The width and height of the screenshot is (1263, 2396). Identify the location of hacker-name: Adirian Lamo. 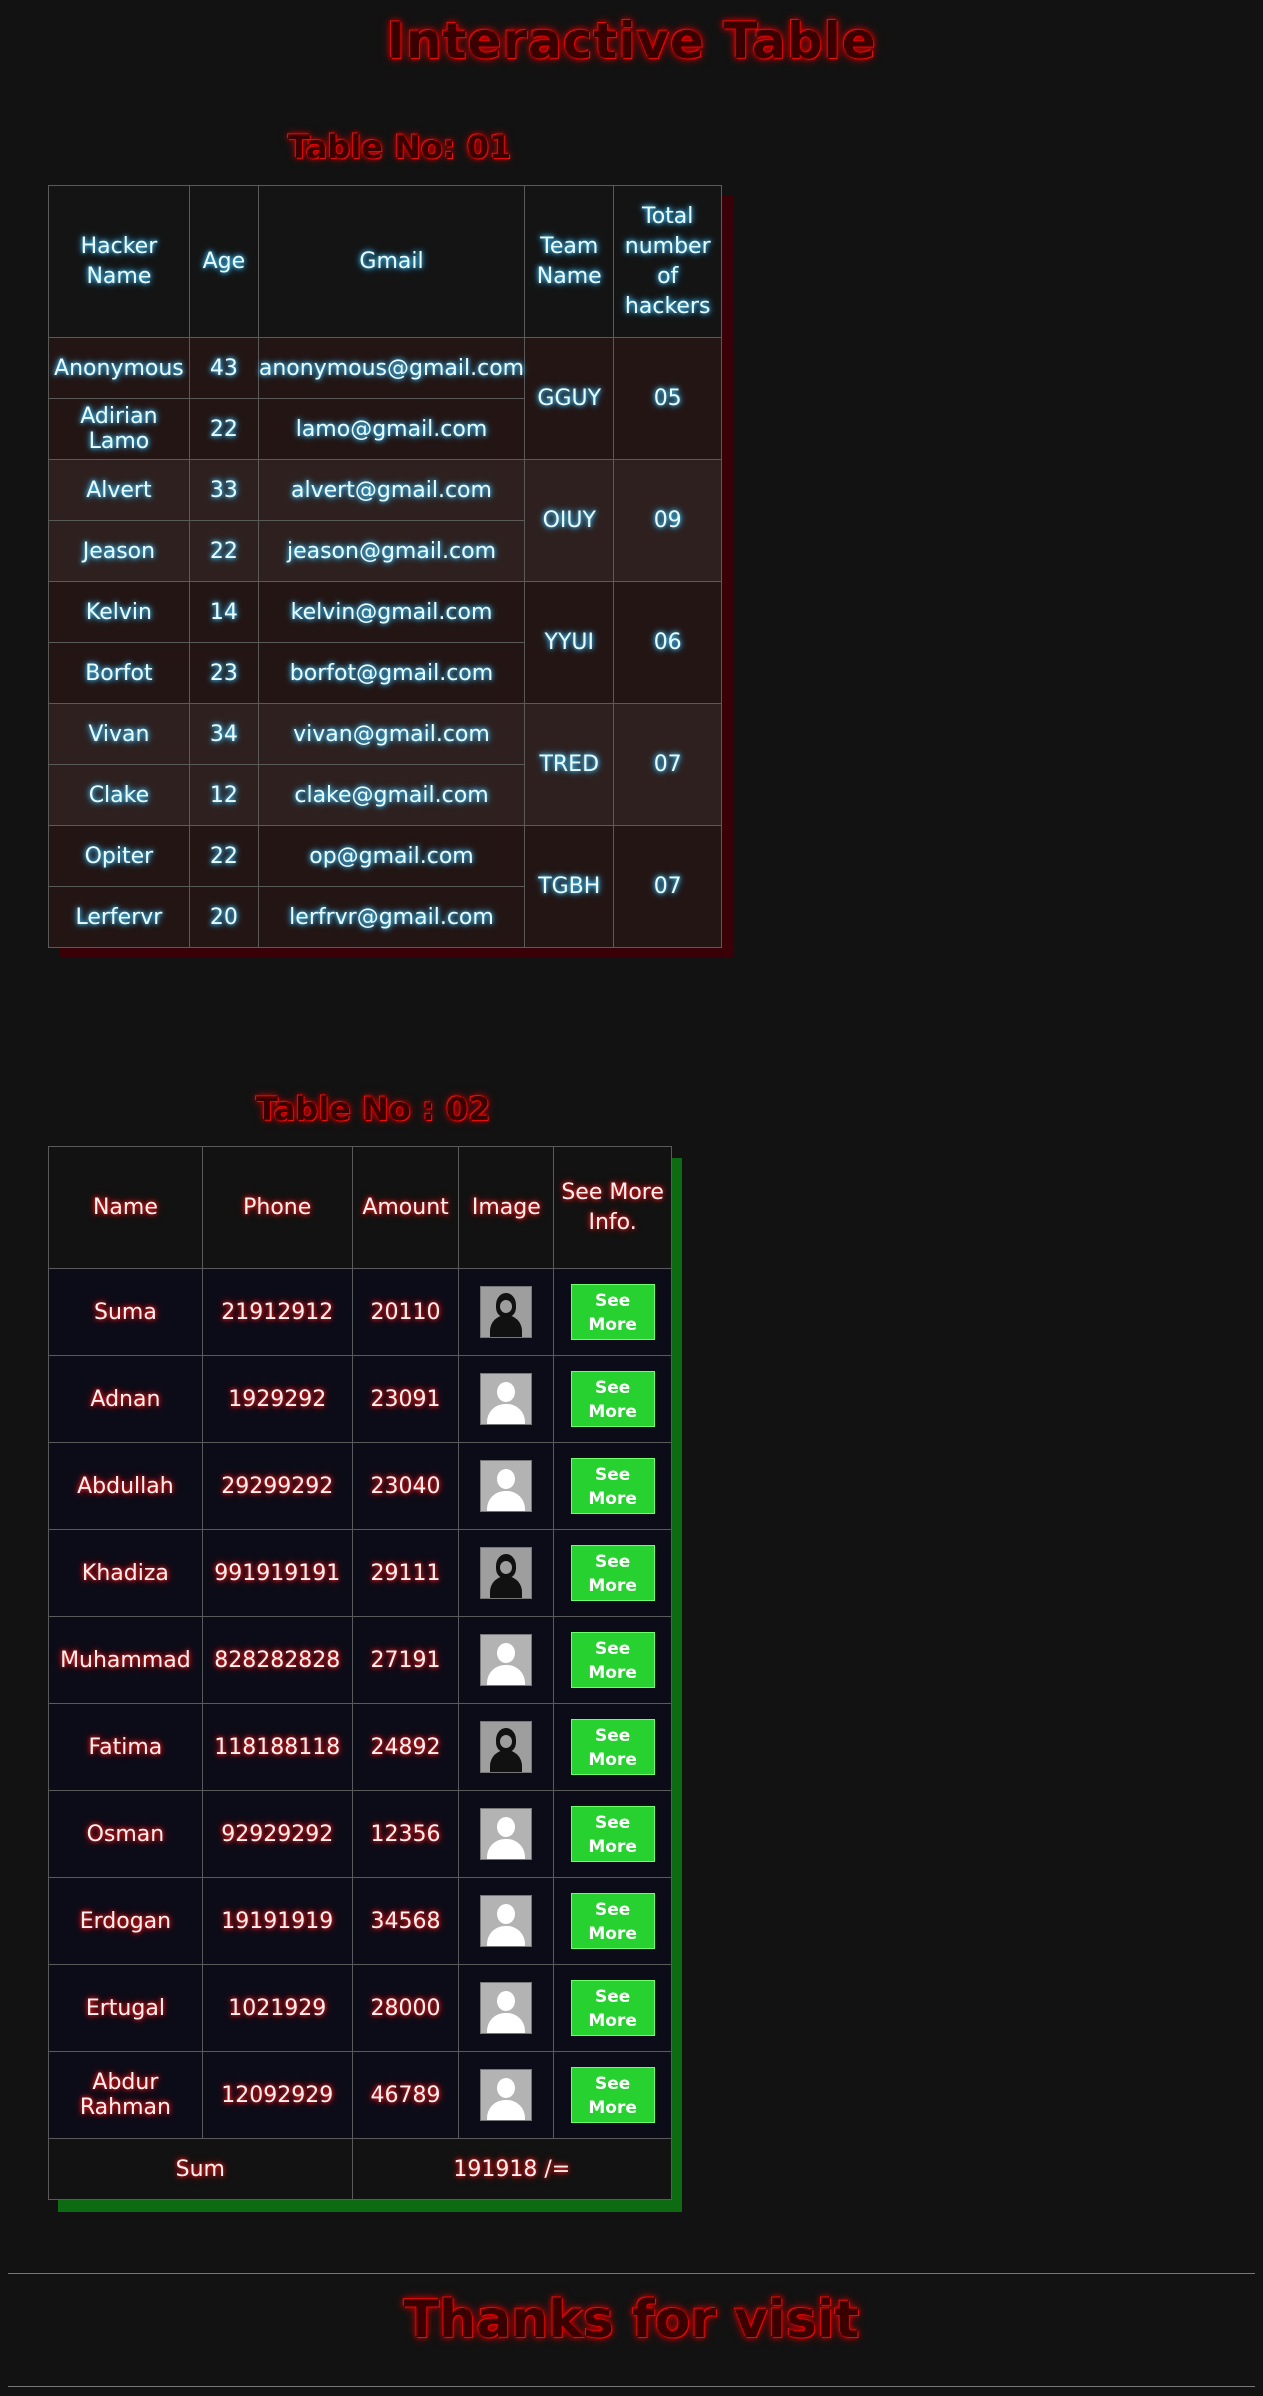
(119, 429).